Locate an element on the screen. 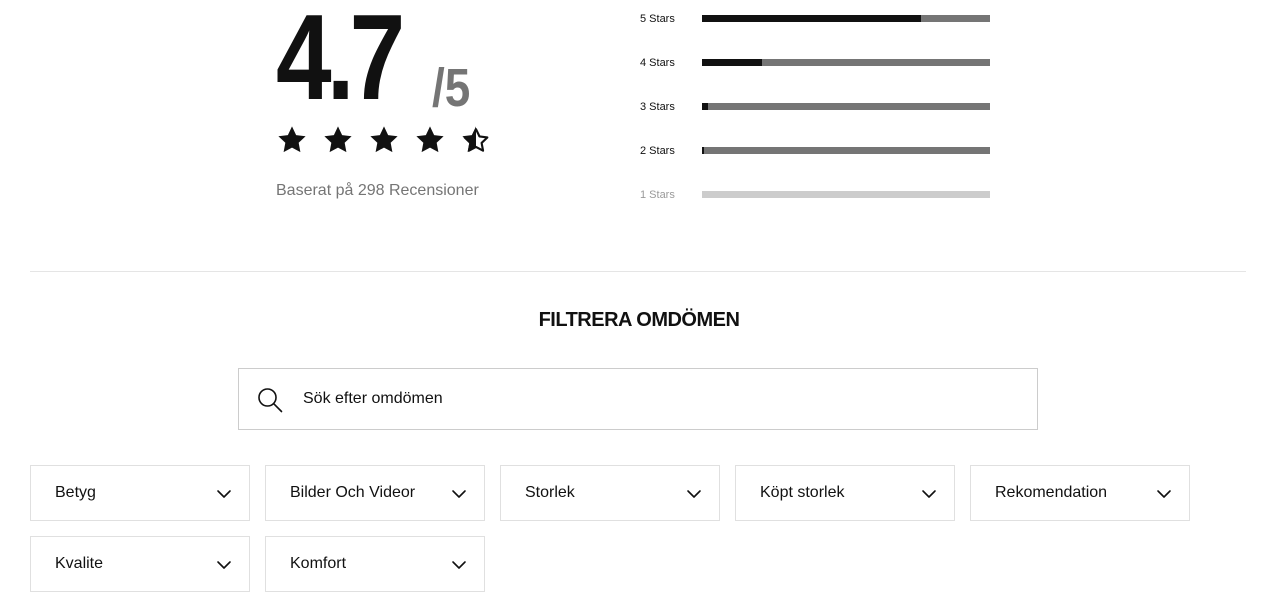  rating-histogram: 5 Stars 4 Stars 3 Stars 2 Stars 1 Stars is located at coordinates (820, 107).